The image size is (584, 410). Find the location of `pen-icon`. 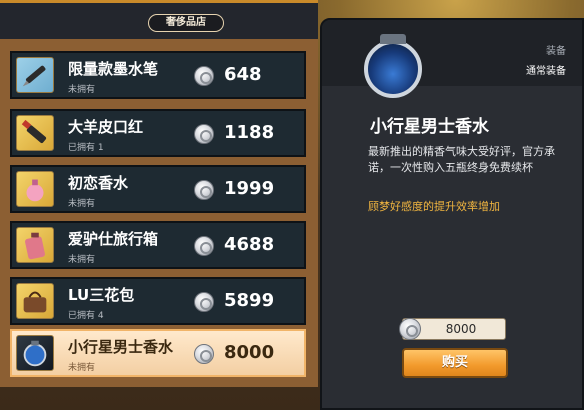

pen-icon is located at coordinates (35, 75).